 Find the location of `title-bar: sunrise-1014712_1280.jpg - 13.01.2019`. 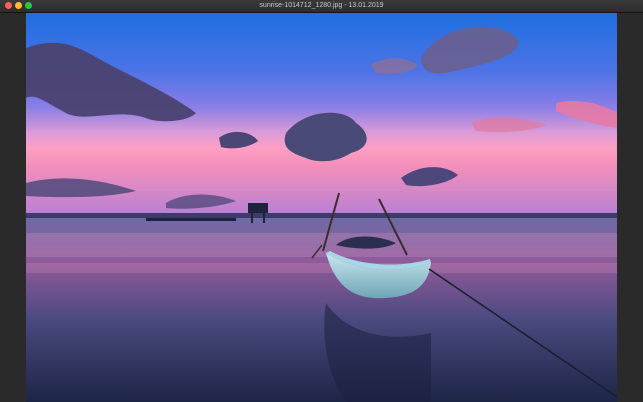

title-bar: sunrise-1014712_1280.jpg - 13.01.2019 is located at coordinates (321, 6).